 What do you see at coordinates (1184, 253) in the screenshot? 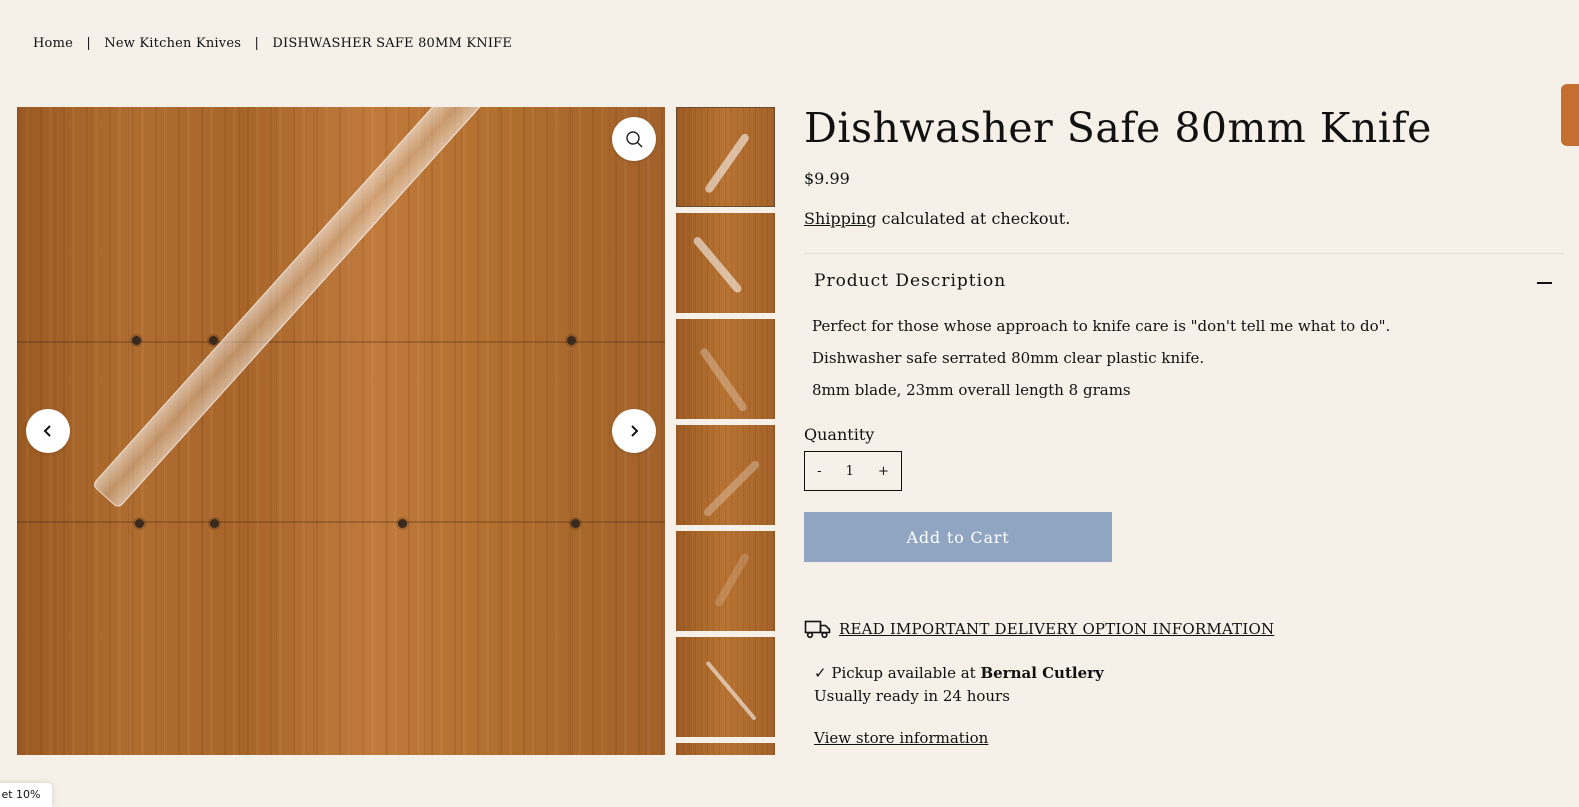
I see `divider` at bounding box center [1184, 253].